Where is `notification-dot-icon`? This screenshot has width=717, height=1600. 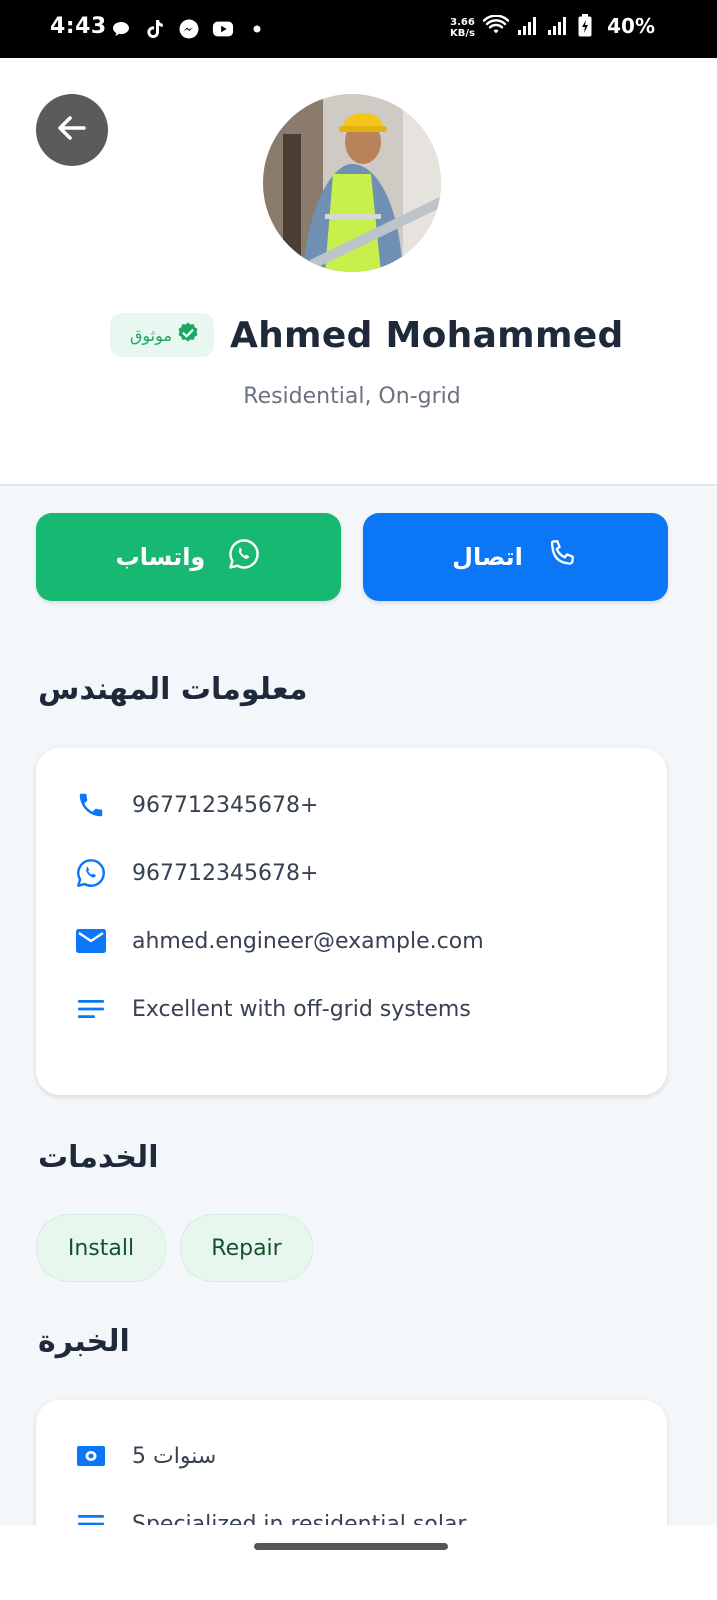
notification-dot-icon is located at coordinates (257, 29).